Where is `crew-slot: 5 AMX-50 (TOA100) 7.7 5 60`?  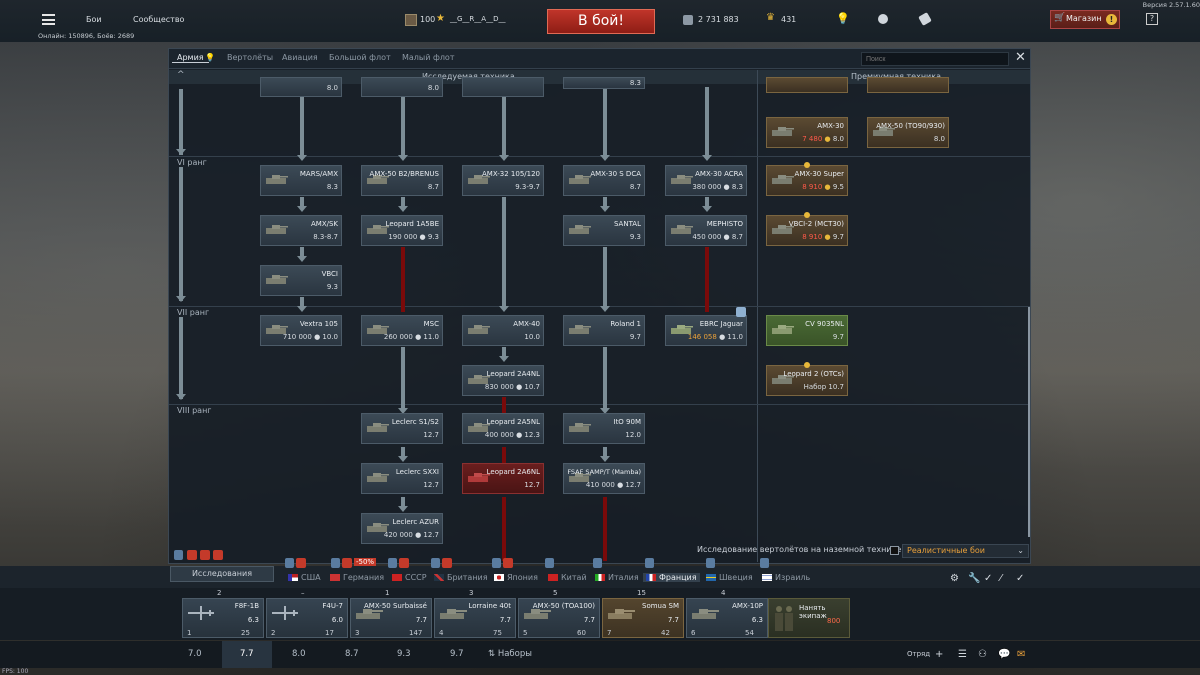
crew-slot: 5 AMX-50 (TOA100) 7.7 5 60 is located at coordinates (559, 613).